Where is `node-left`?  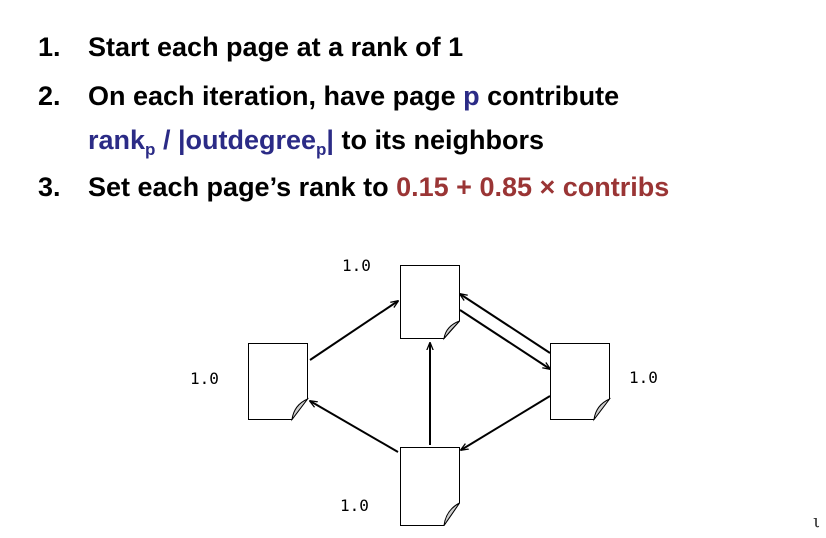 node-left is located at coordinates (279, 382).